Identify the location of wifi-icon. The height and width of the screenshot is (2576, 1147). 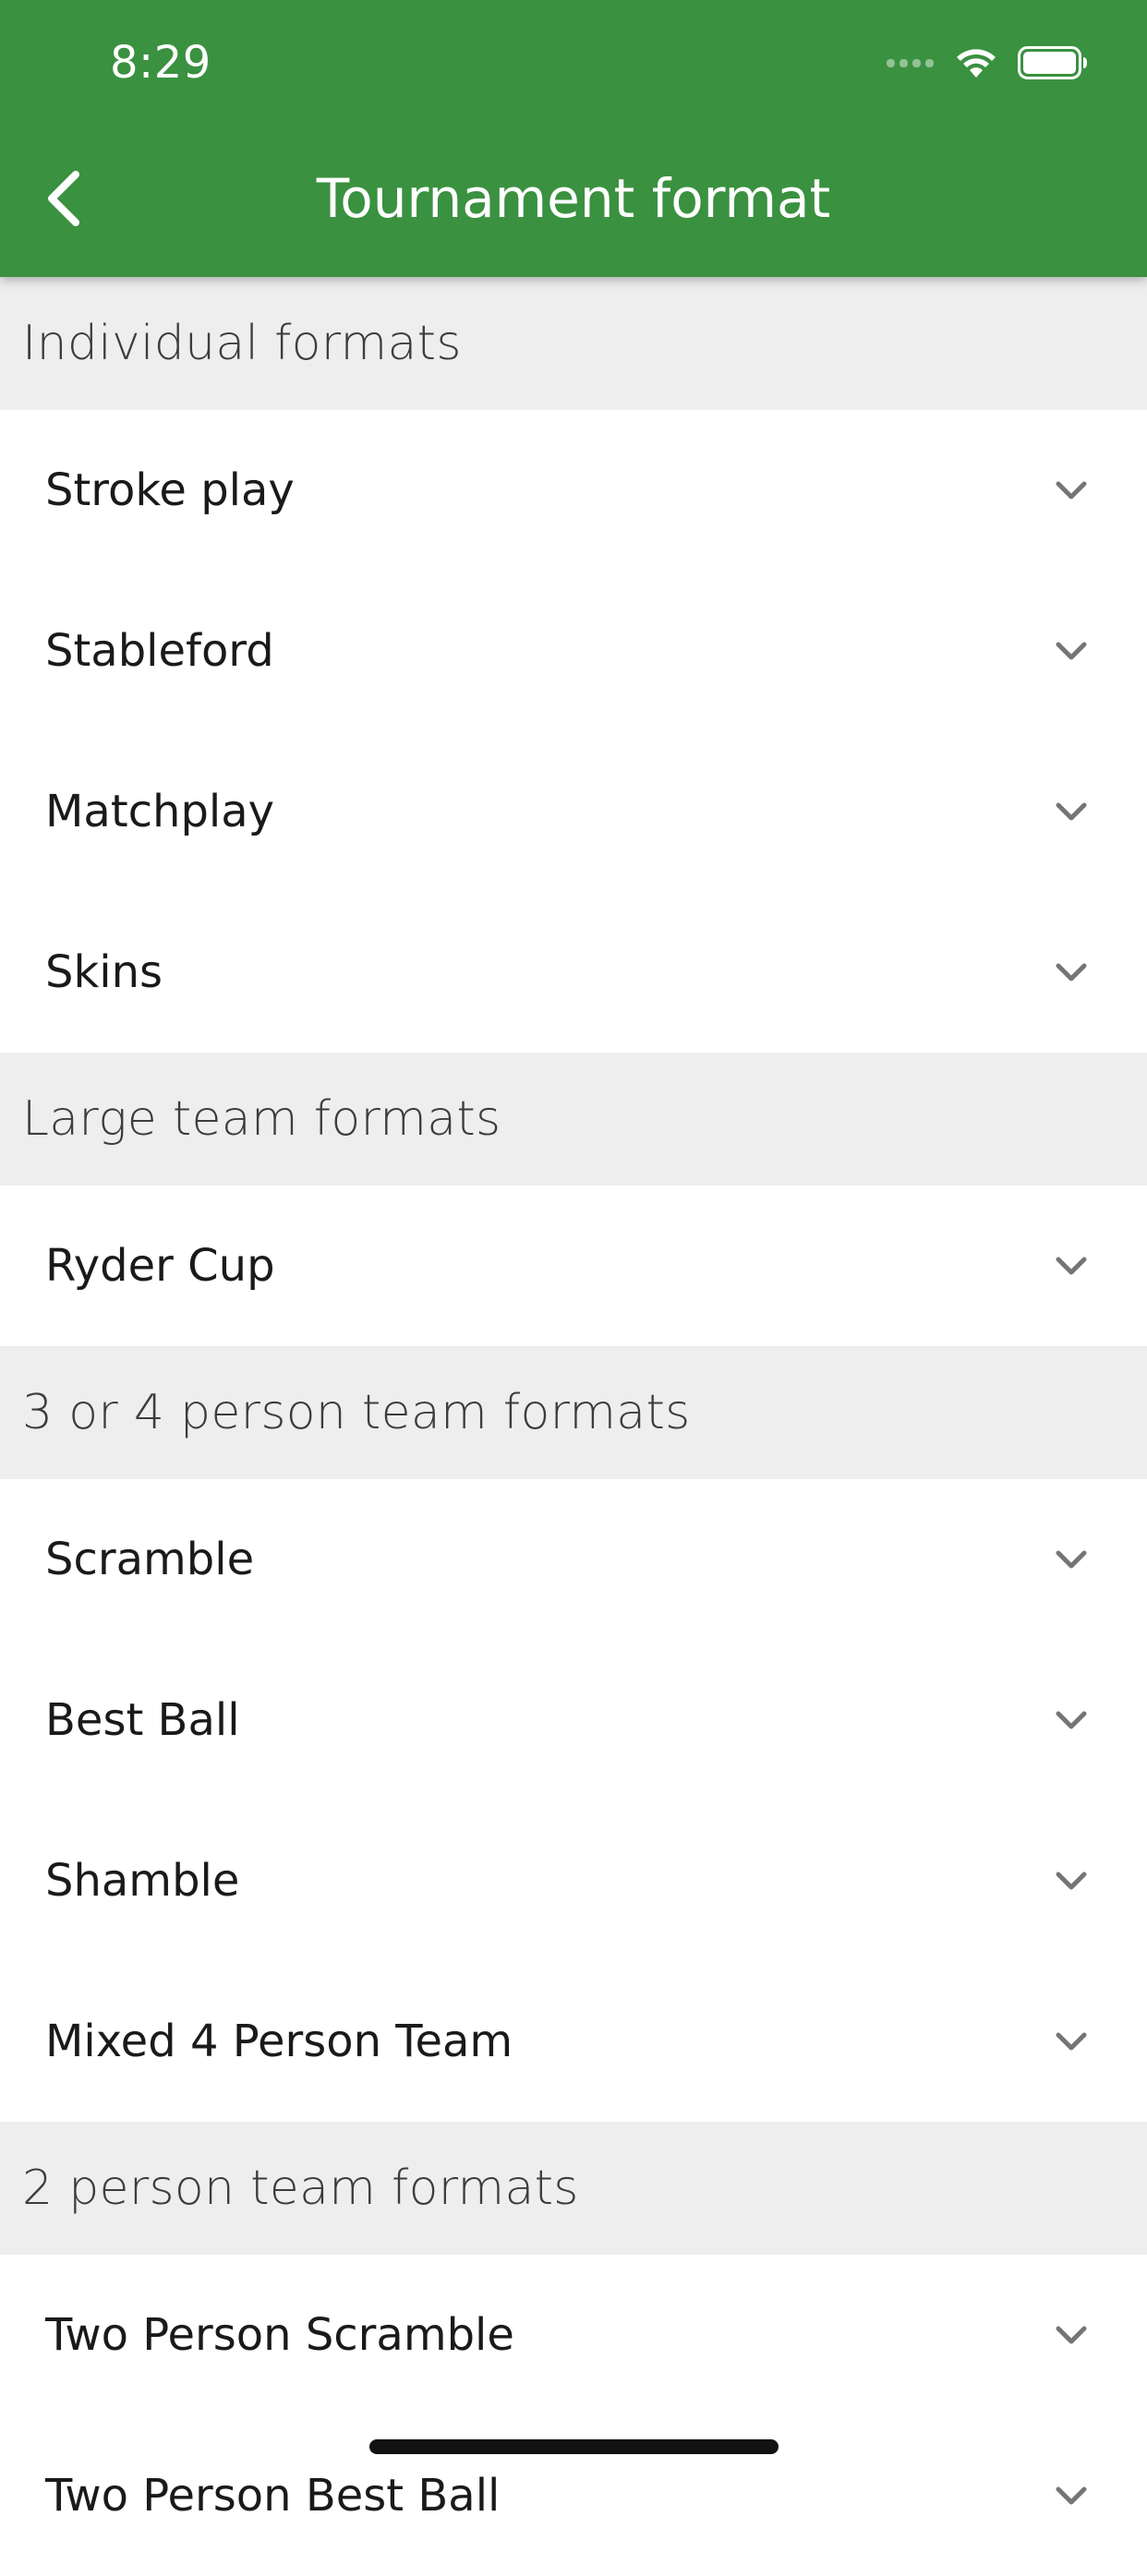
(976, 63).